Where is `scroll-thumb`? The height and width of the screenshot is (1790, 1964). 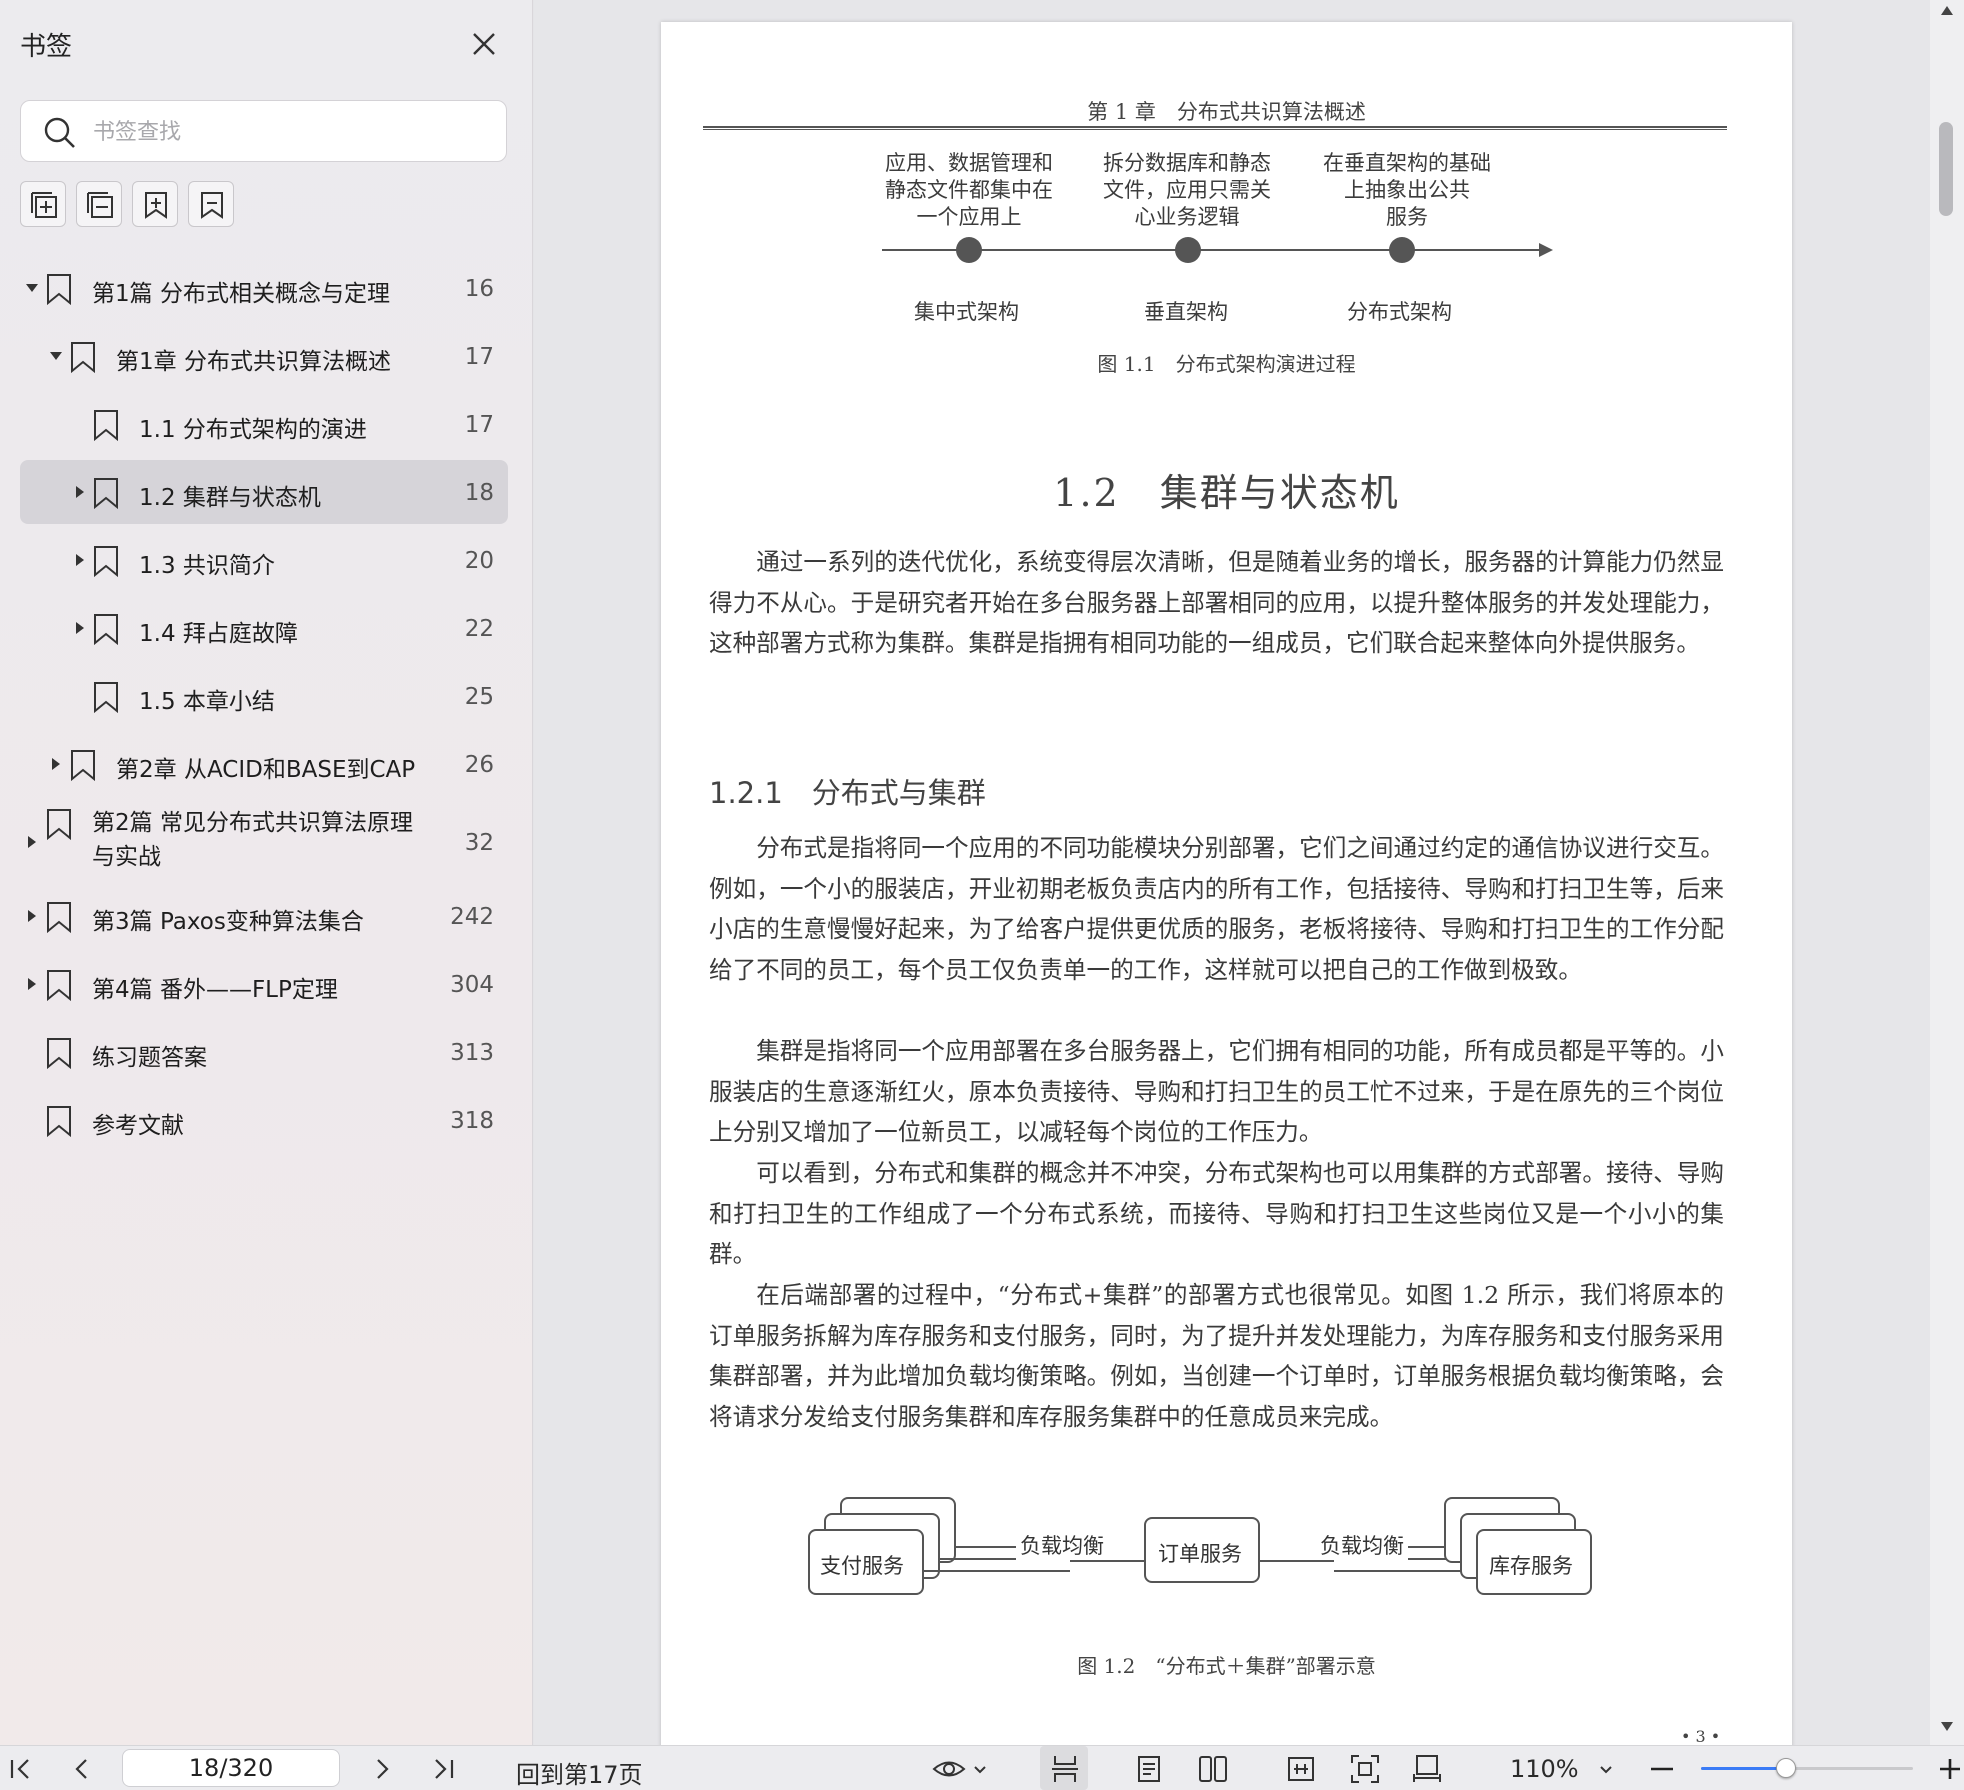 scroll-thumb is located at coordinates (1946, 169).